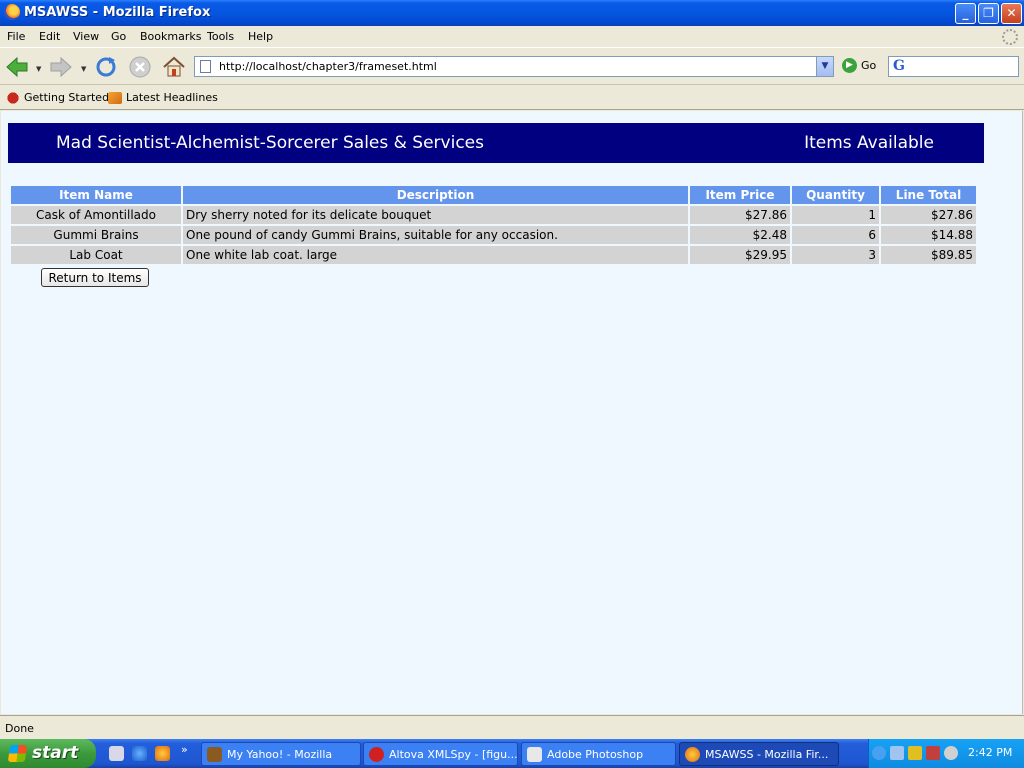  I want to click on quantity-cell: 1, so click(835, 215).